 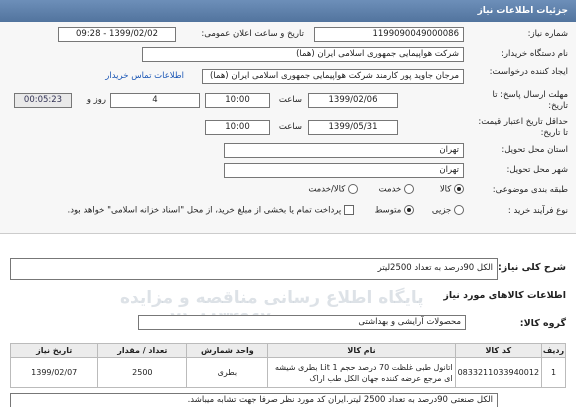 I want to click on category-option-goods: کالا, so click(x=452, y=189).